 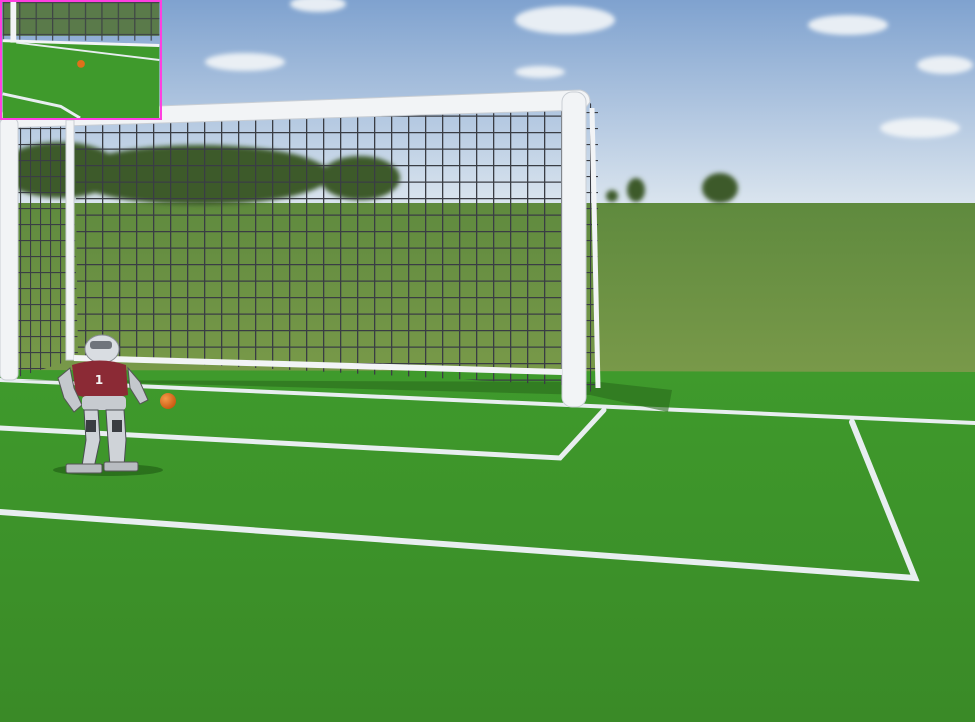 I want to click on inset-net, so click(x=81, y=21).